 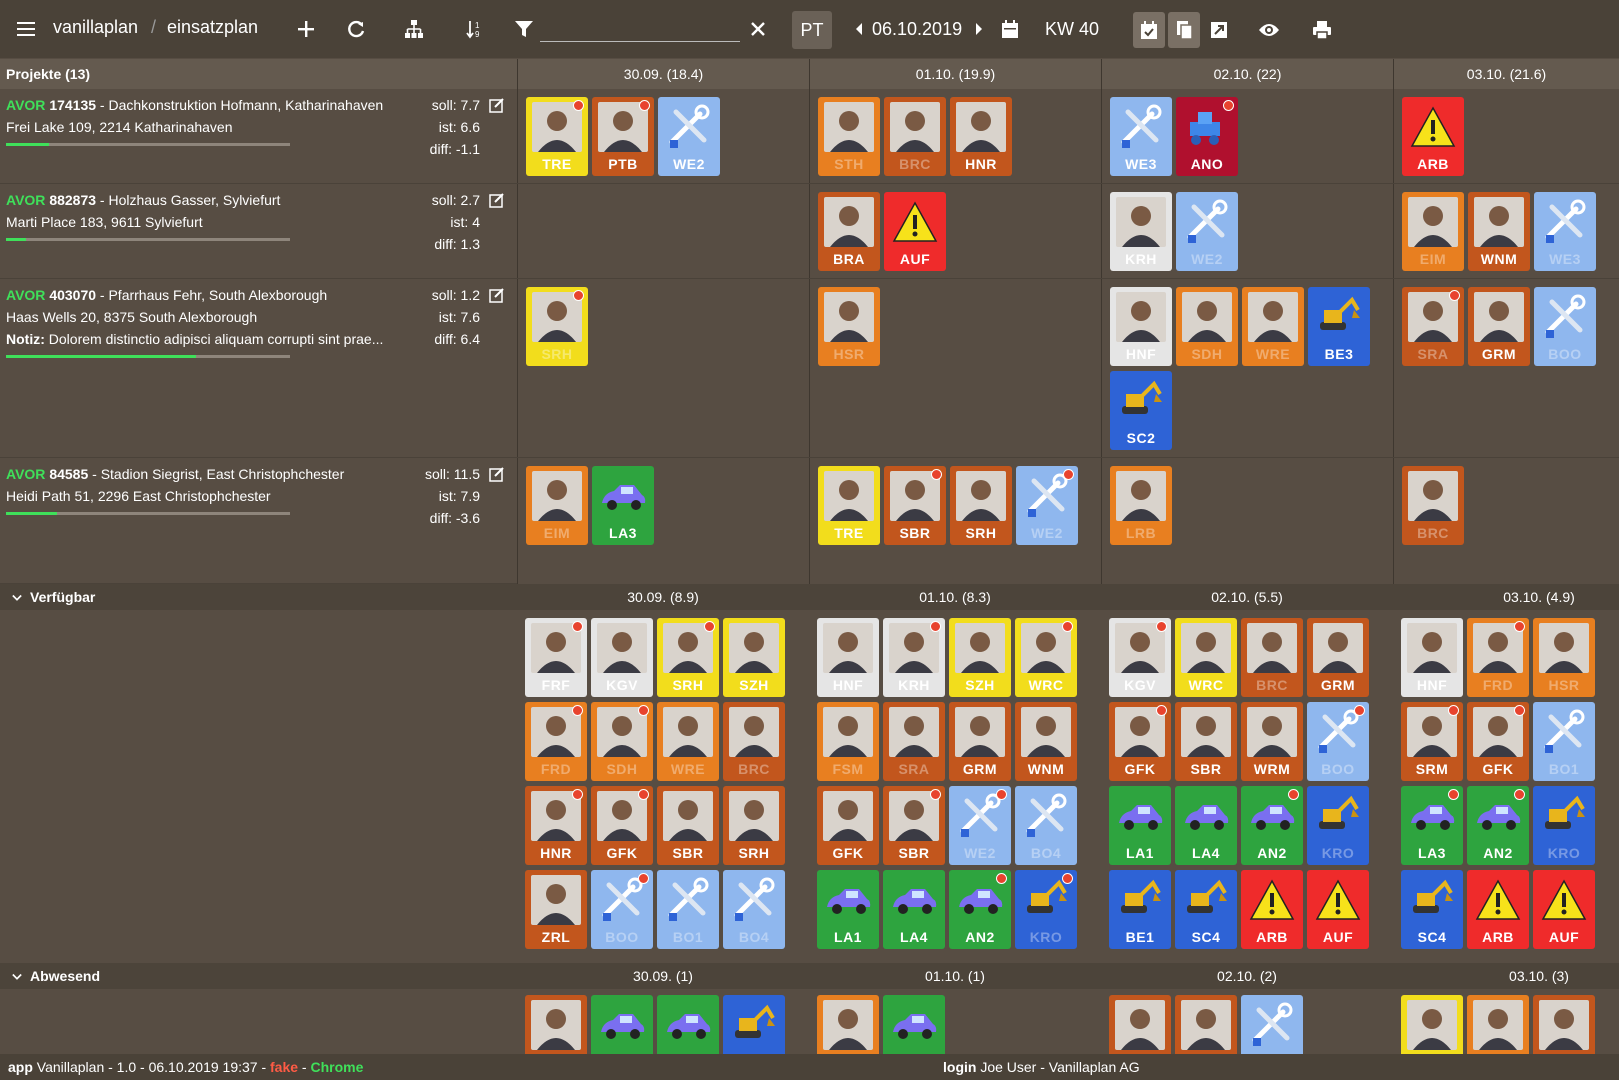 I want to click on resource-tile: AN2, so click(x=980, y=909).